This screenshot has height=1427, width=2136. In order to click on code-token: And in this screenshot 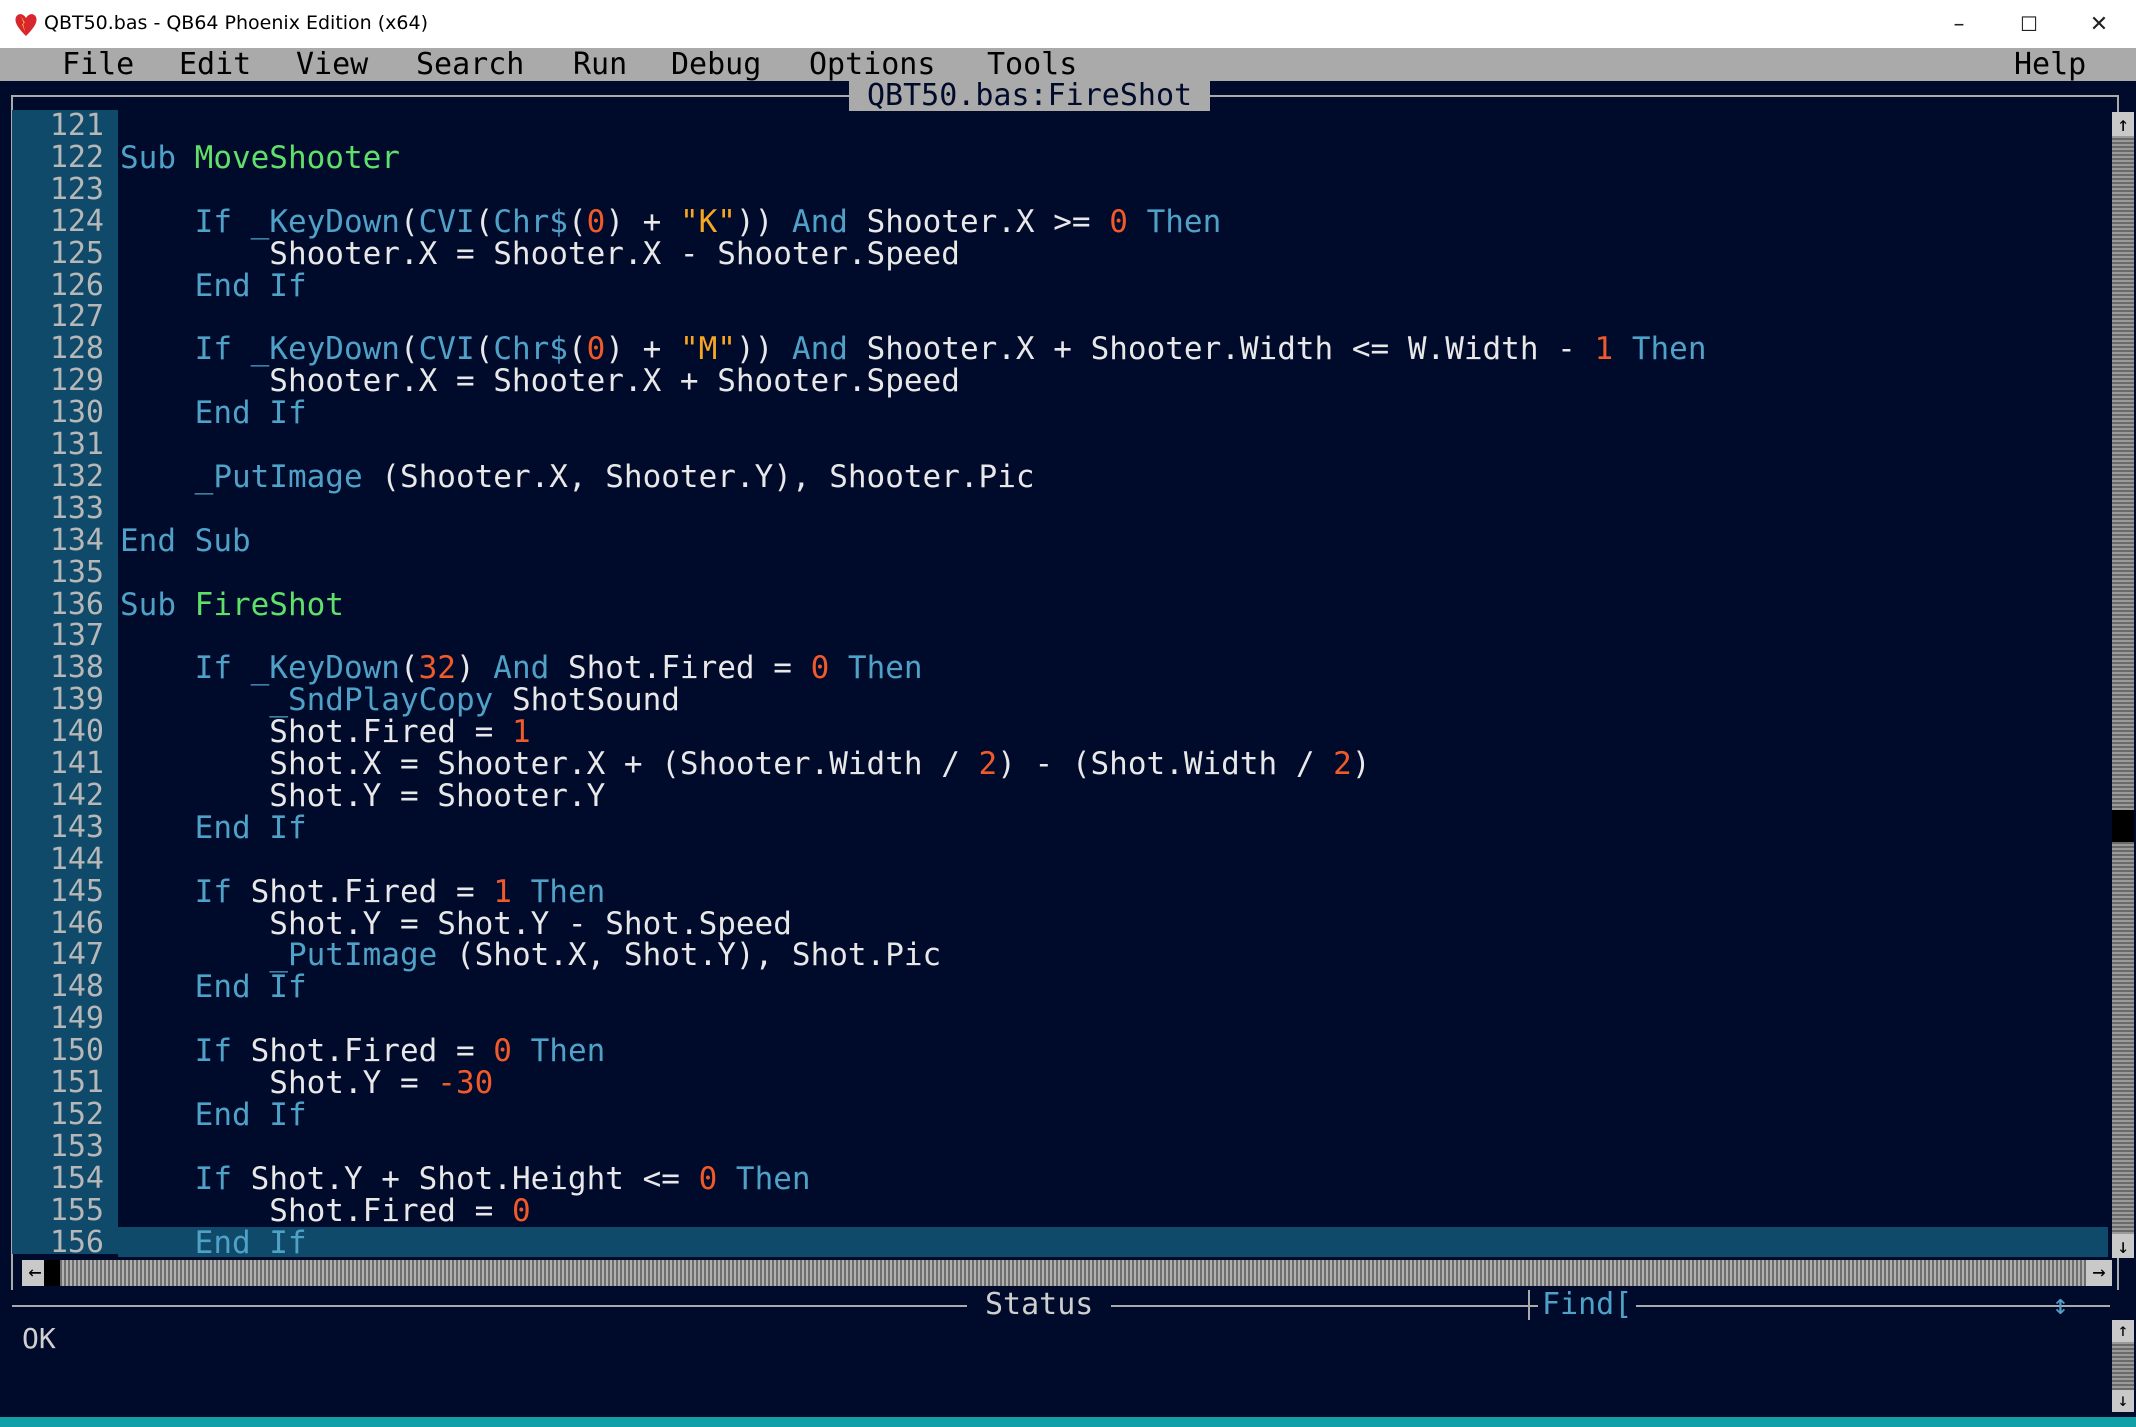, I will do `click(530, 668)`.